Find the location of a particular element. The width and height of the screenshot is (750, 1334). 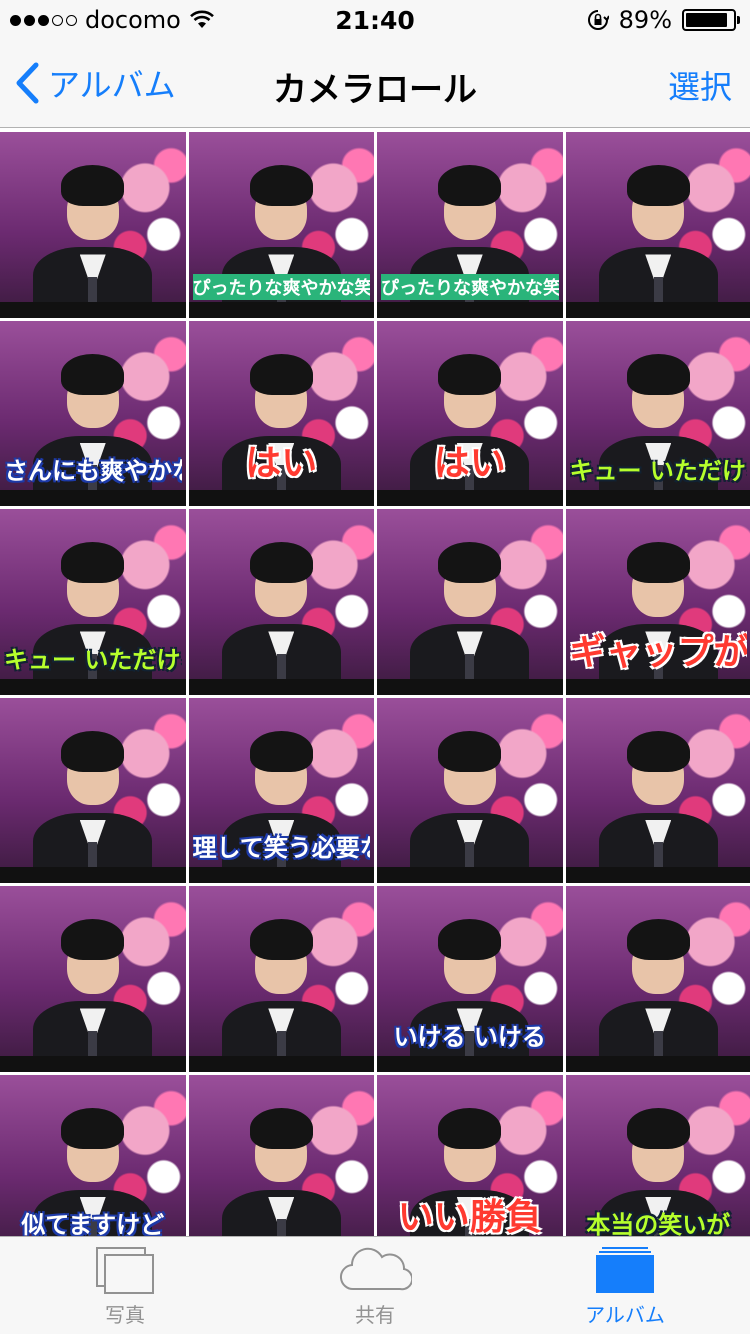

tab-bar: 写真 共有 アルバム is located at coordinates (375, 1285).